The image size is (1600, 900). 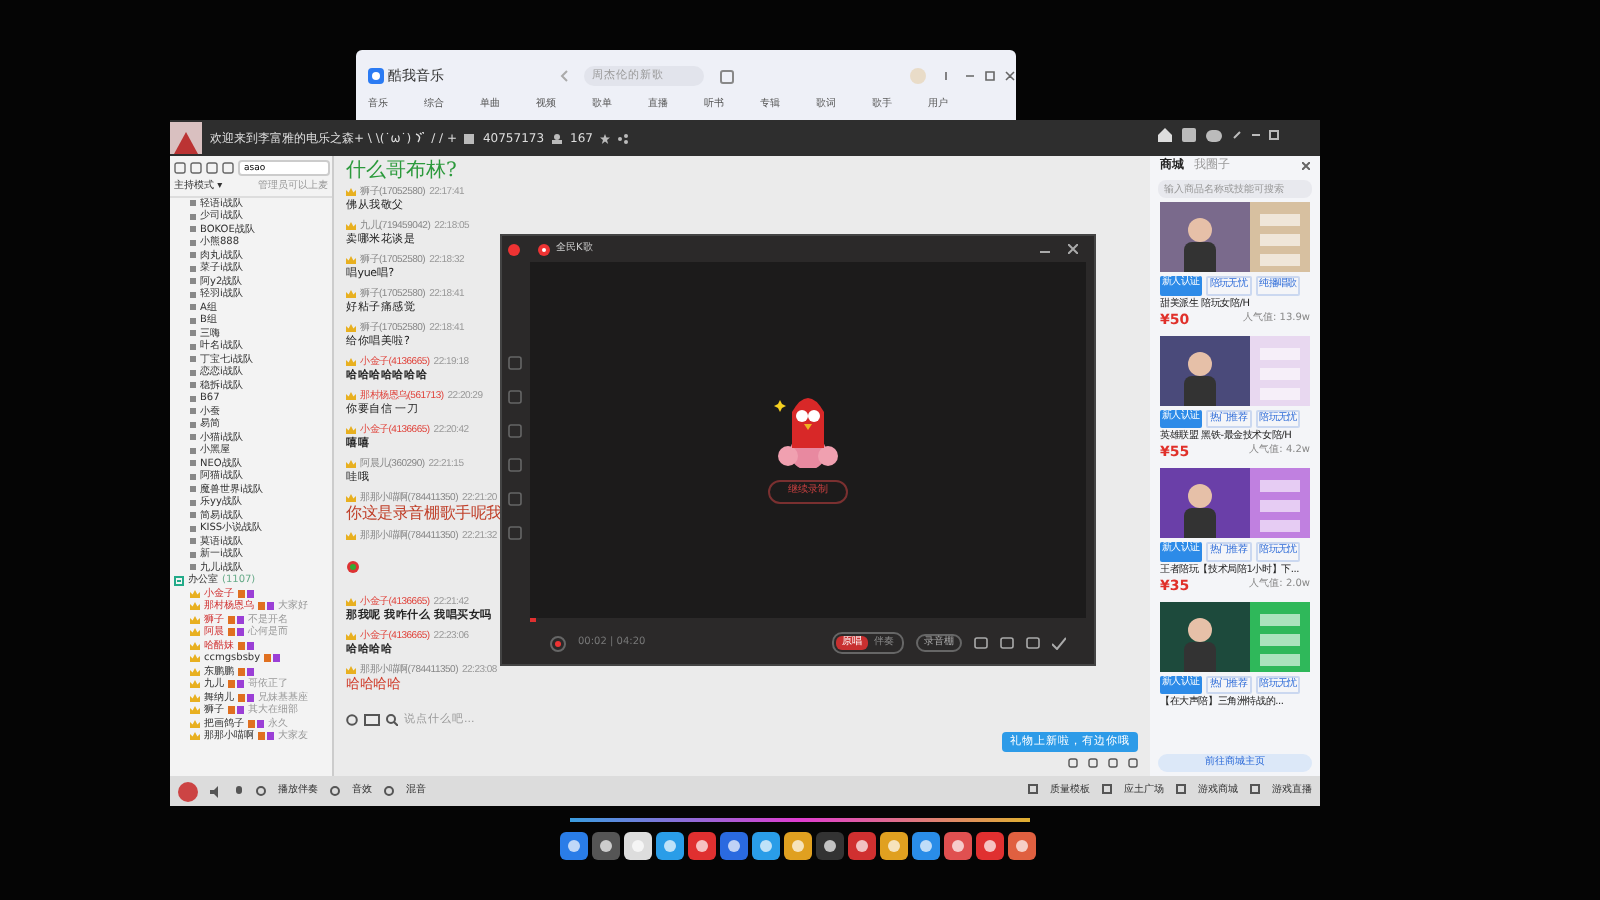 What do you see at coordinates (402, 171) in the screenshot?
I see `chat-topic: 什么哥布林?` at bounding box center [402, 171].